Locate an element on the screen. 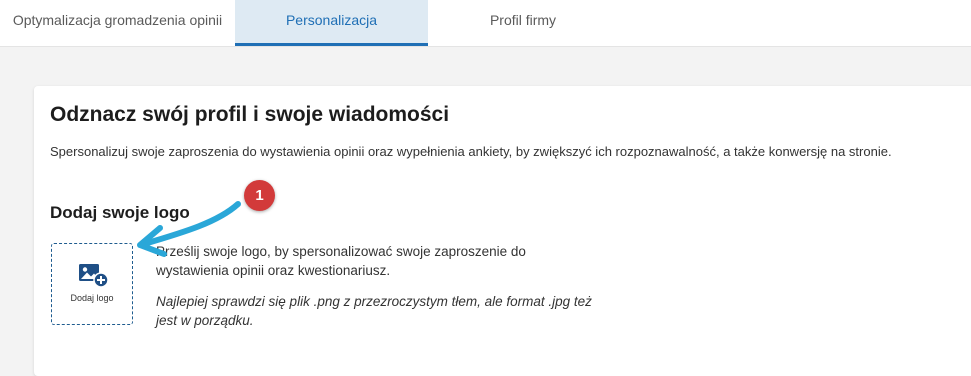 Image resolution: width=971 pixels, height=376 pixels. add-logo-button: Dodaj logo is located at coordinates (92, 284).